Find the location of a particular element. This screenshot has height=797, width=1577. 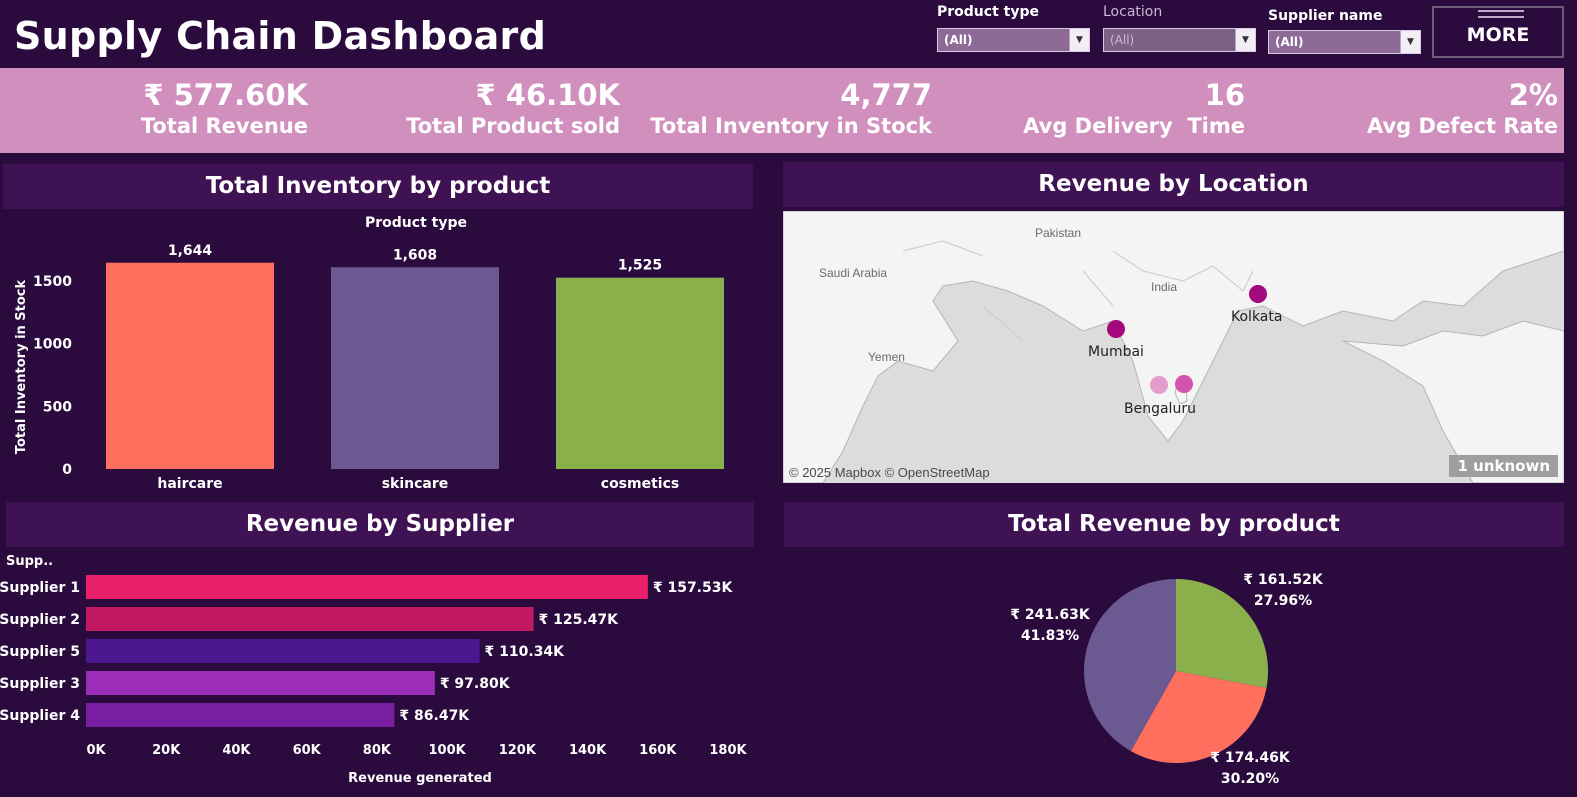

filter-supplier-name: Supplier name (All) ▼ is located at coordinates (1344, 31).